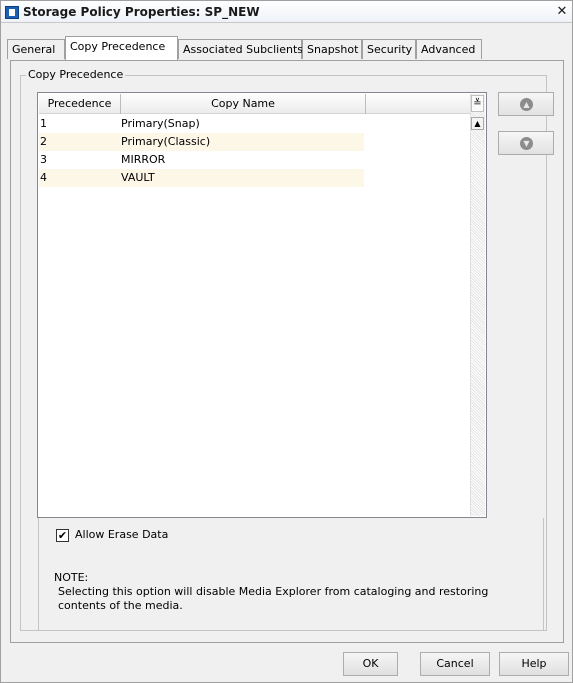  Describe the element at coordinates (143, 159) in the screenshot. I see `copy-name-cell: MIRROR` at that location.